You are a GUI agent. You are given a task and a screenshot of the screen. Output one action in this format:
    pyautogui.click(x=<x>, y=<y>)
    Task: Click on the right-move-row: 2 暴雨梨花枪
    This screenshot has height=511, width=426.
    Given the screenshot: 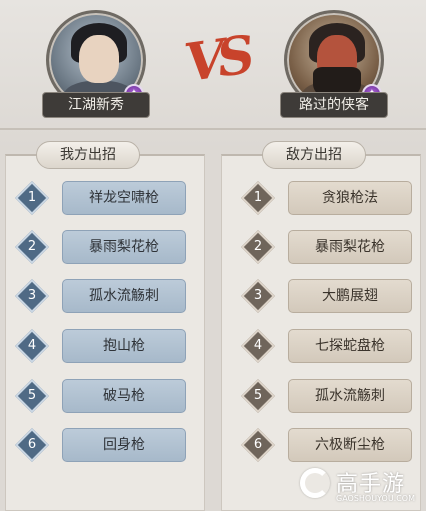 What is the action you would take?
    pyautogui.click(x=328, y=247)
    